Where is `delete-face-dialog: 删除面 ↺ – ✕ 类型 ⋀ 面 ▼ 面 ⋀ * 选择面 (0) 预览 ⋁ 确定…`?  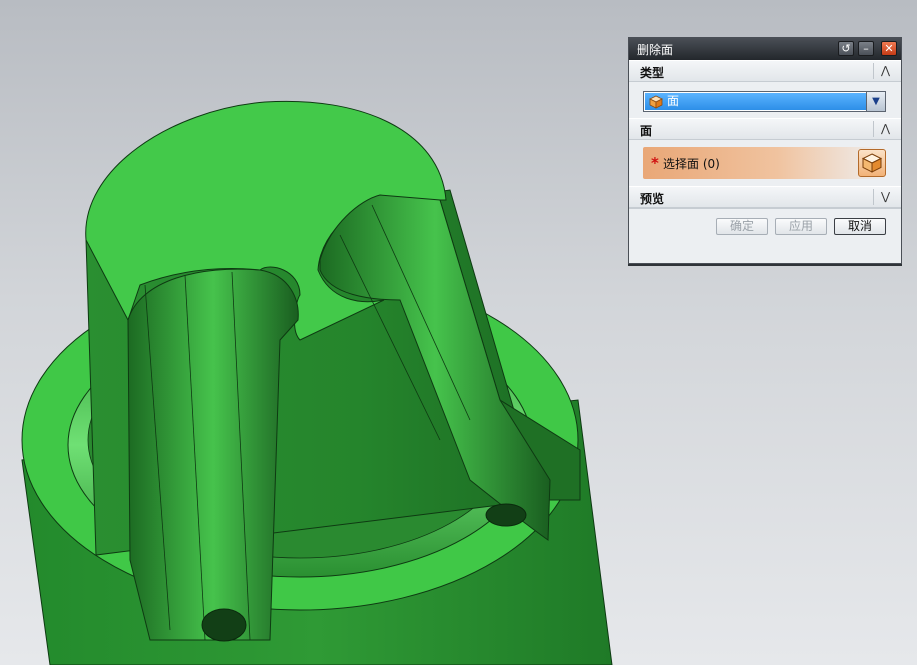
delete-face-dialog: 删除面 ↺ – ✕ 类型 ⋀ 面 ▼ 面 ⋀ * 选择面 (0) 预览 ⋁ 确定… is located at coordinates (765, 150).